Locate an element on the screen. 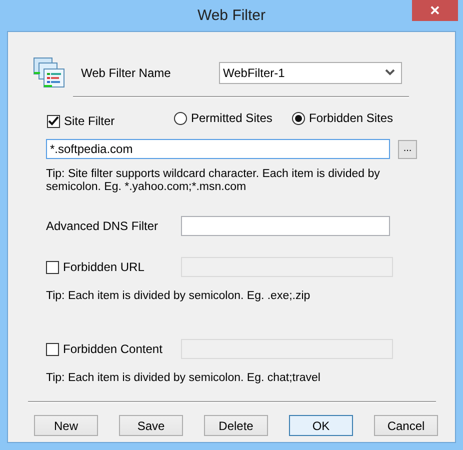 The width and height of the screenshot is (463, 450). filter-list-icon is located at coordinates (49, 72).